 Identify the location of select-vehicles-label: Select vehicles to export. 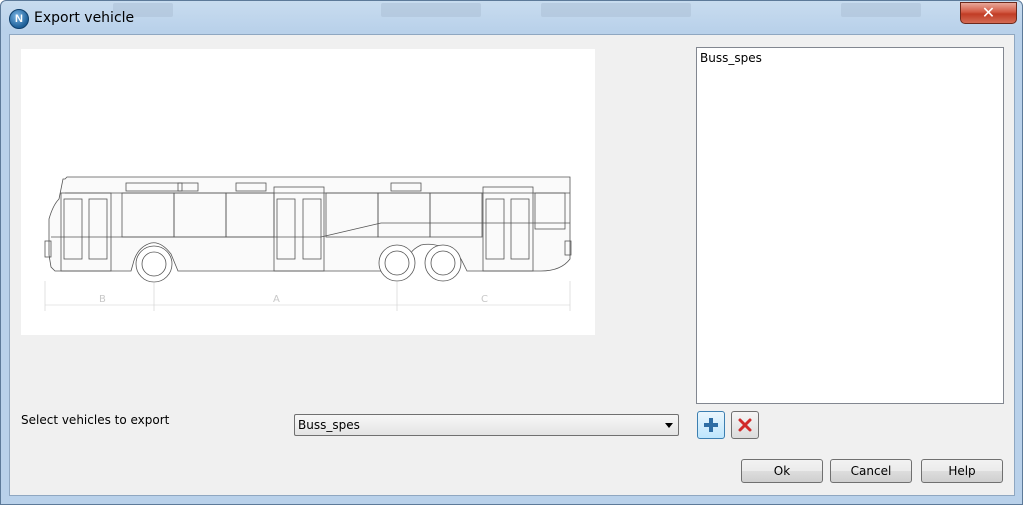
(95, 420).